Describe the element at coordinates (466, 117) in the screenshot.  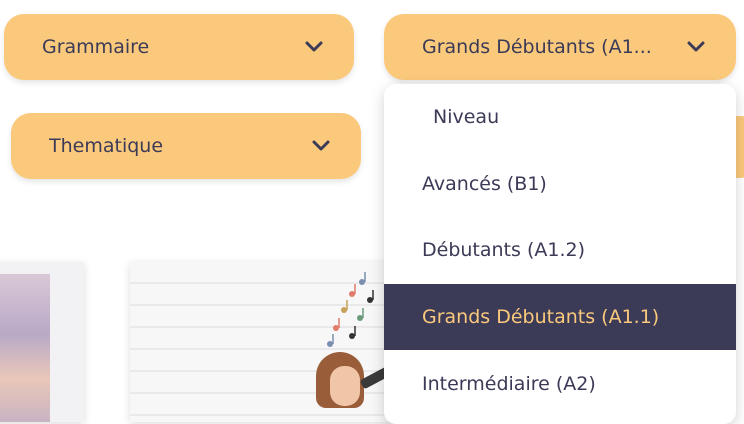
I see `dropdown-header: Niveau` at that location.